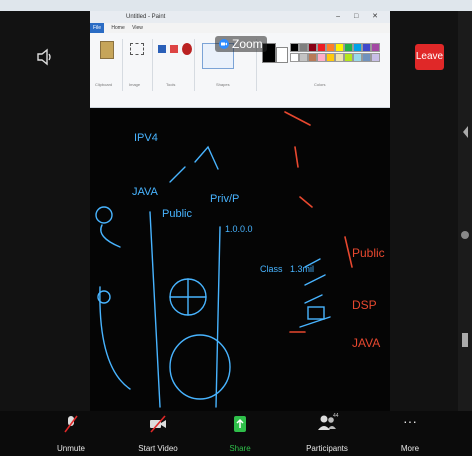  I want to click on video-off-icon, so click(158, 424).